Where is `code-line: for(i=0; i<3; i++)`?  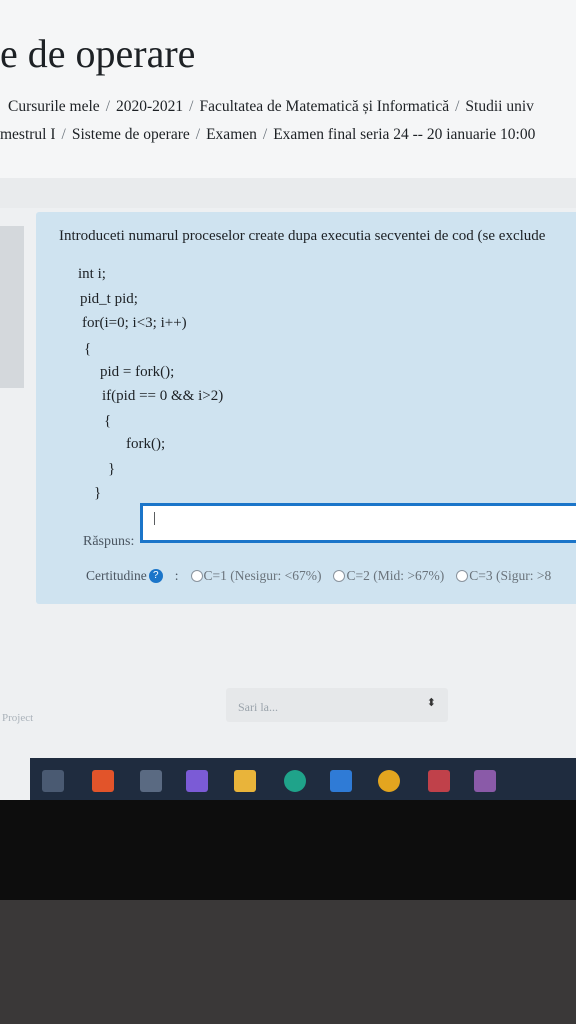 code-line: for(i=0; i<3; i++) is located at coordinates (134, 323).